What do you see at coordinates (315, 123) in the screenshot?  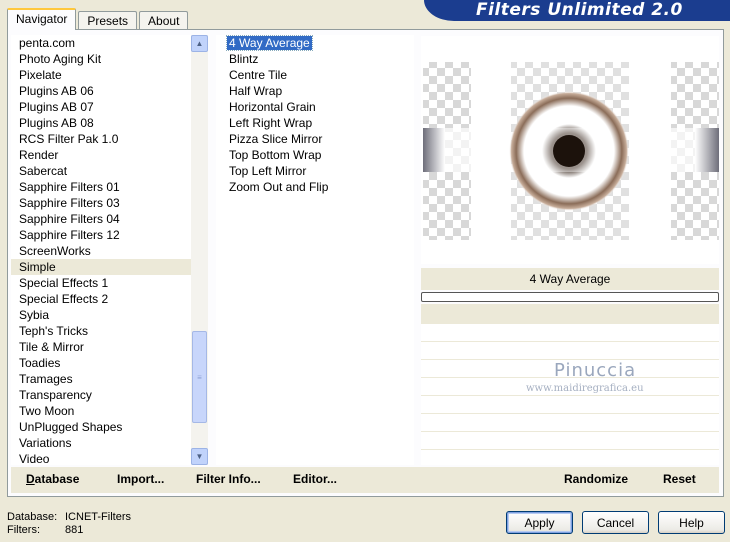 I see `filter-item: Left Right Wrap` at bounding box center [315, 123].